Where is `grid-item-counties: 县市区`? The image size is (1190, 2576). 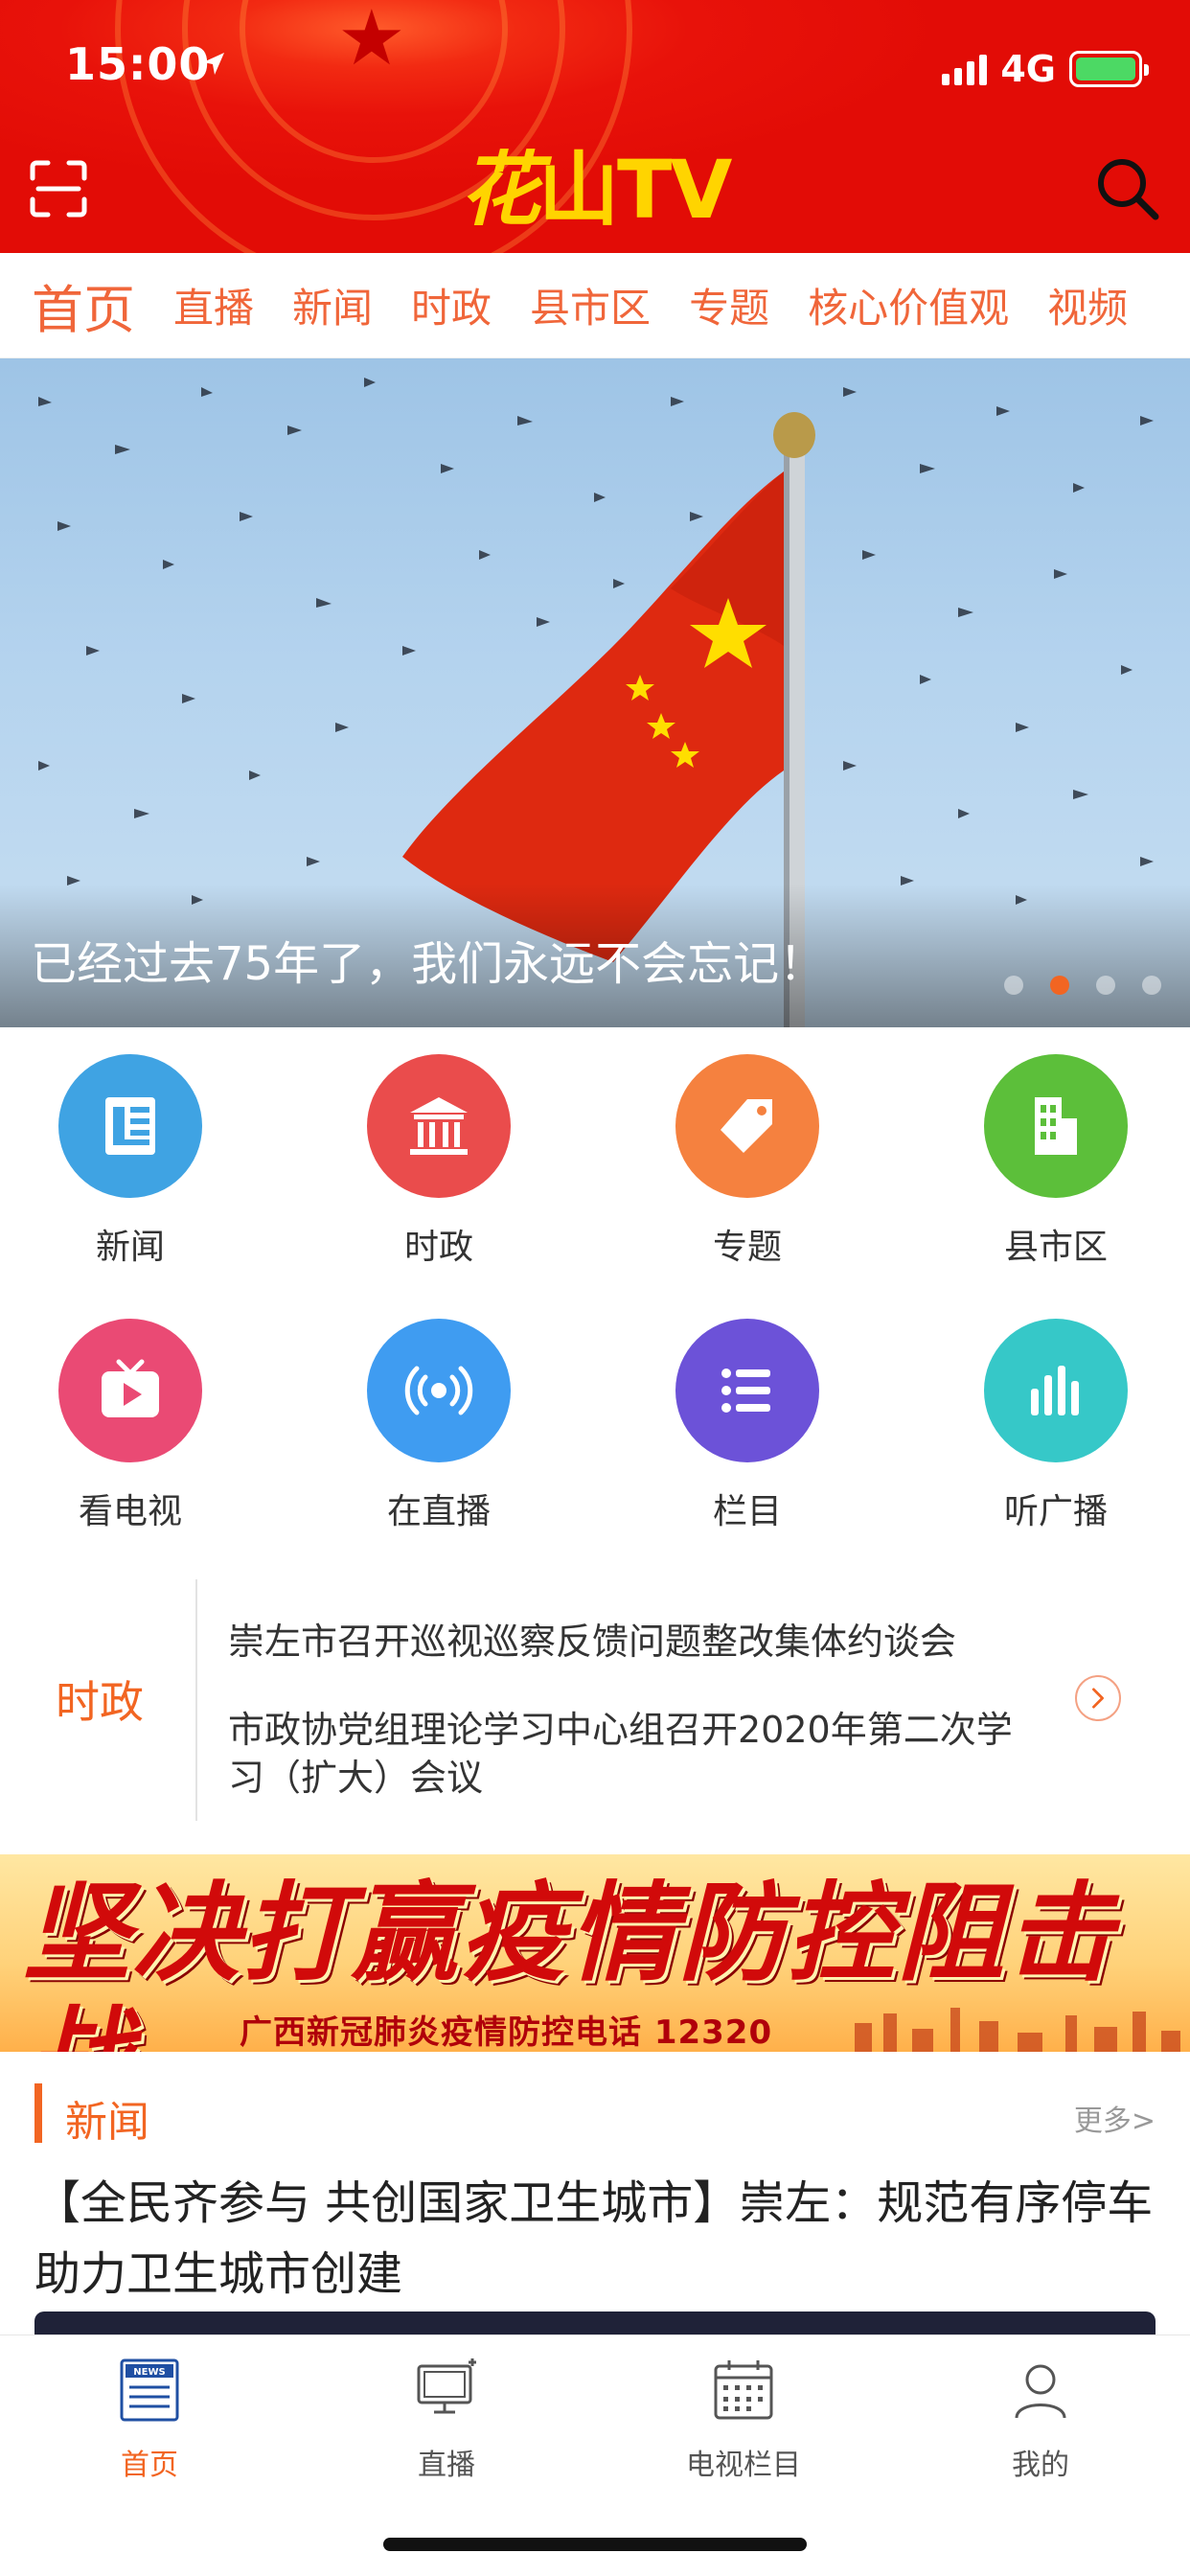
grid-item-counties: 县市区 is located at coordinates (1056, 1161).